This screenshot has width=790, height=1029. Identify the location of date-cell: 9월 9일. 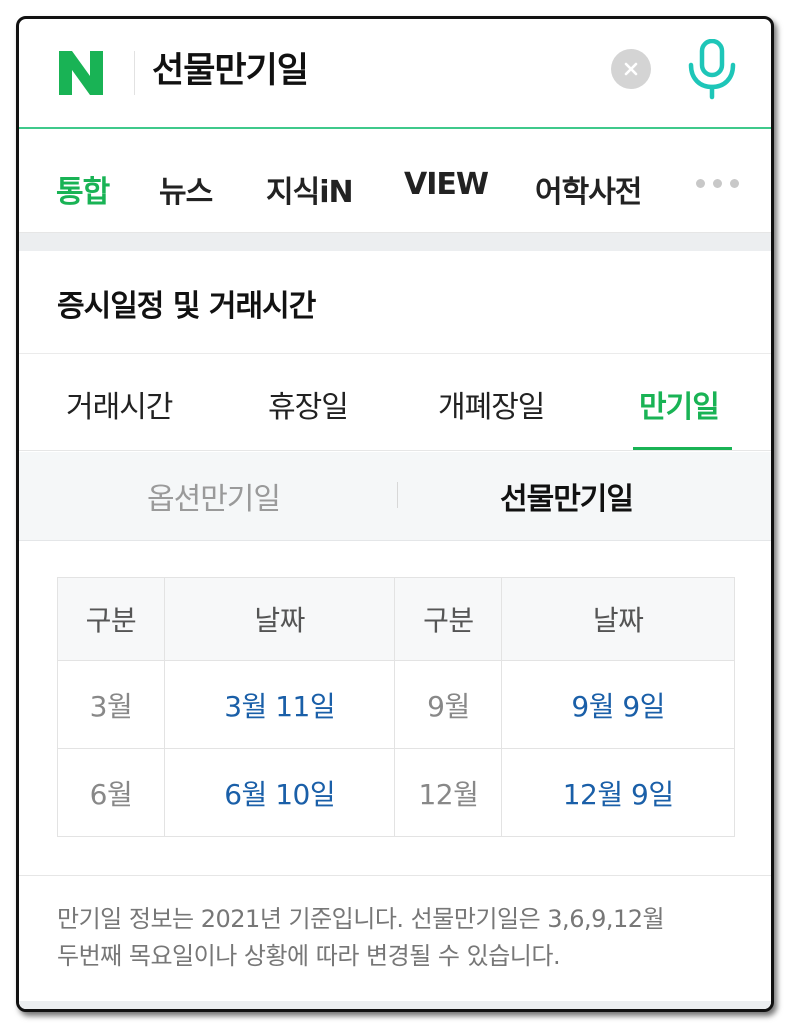
(618, 704).